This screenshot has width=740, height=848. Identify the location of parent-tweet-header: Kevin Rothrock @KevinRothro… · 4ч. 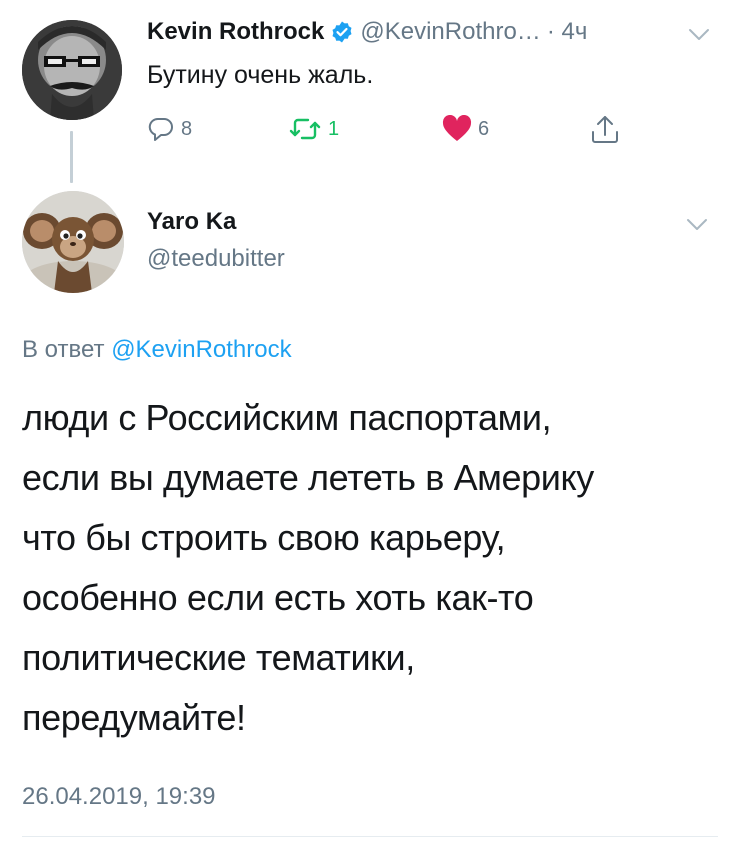
(367, 32).